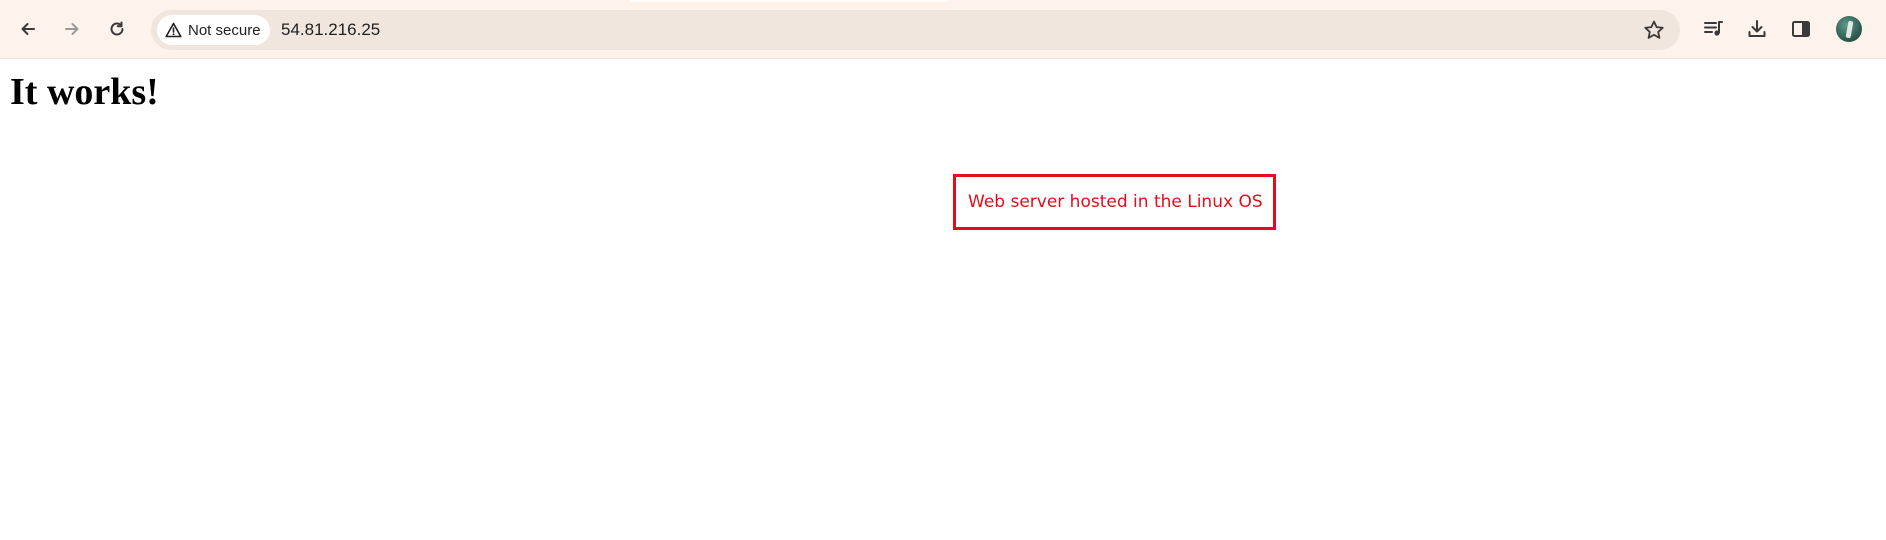 The height and width of the screenshot is (540, 1886). I want to click on back-button, so click(28, 29).